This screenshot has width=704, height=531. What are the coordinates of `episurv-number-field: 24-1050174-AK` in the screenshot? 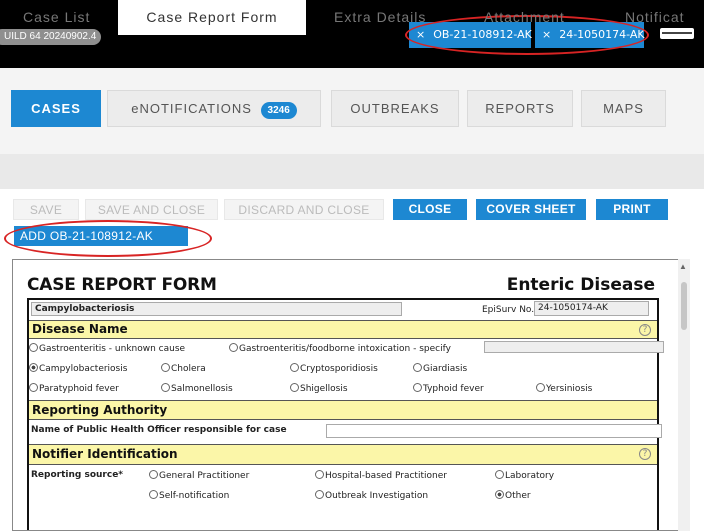 It's located at (591, 308).